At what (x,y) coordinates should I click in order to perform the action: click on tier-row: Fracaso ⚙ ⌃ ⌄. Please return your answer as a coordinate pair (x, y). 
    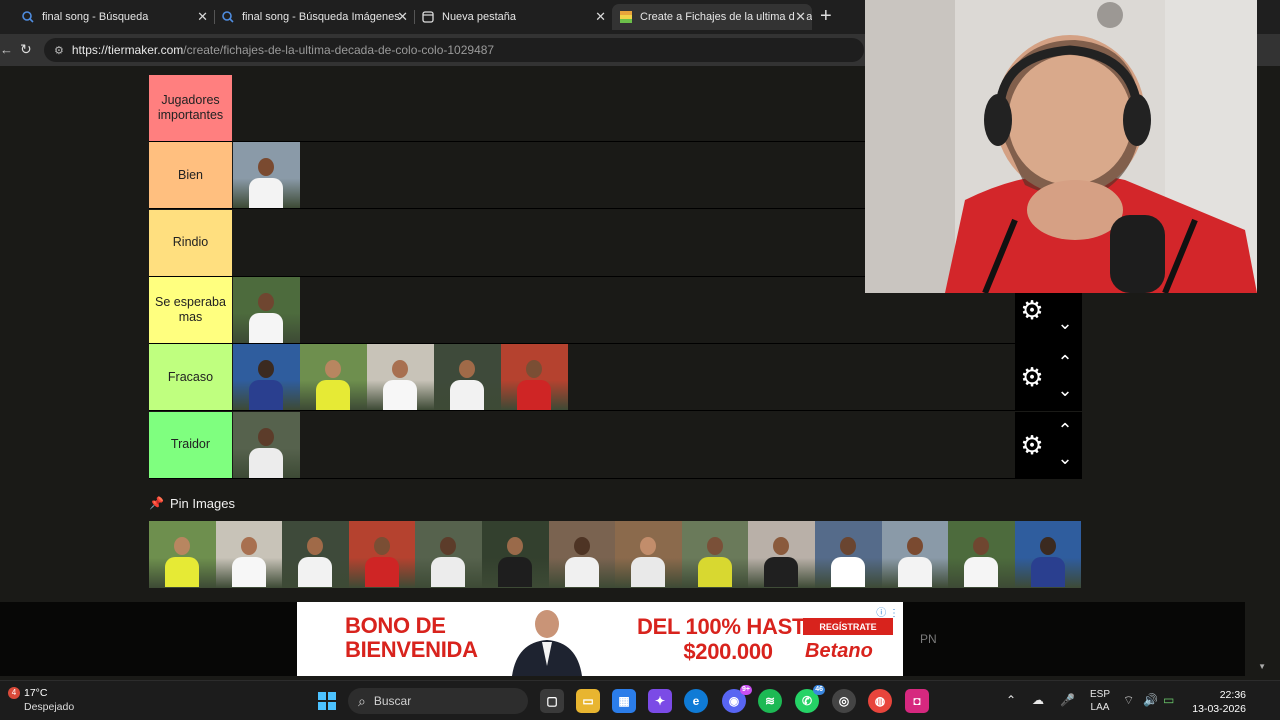
    Looking at the image, I should click on (615, 378).